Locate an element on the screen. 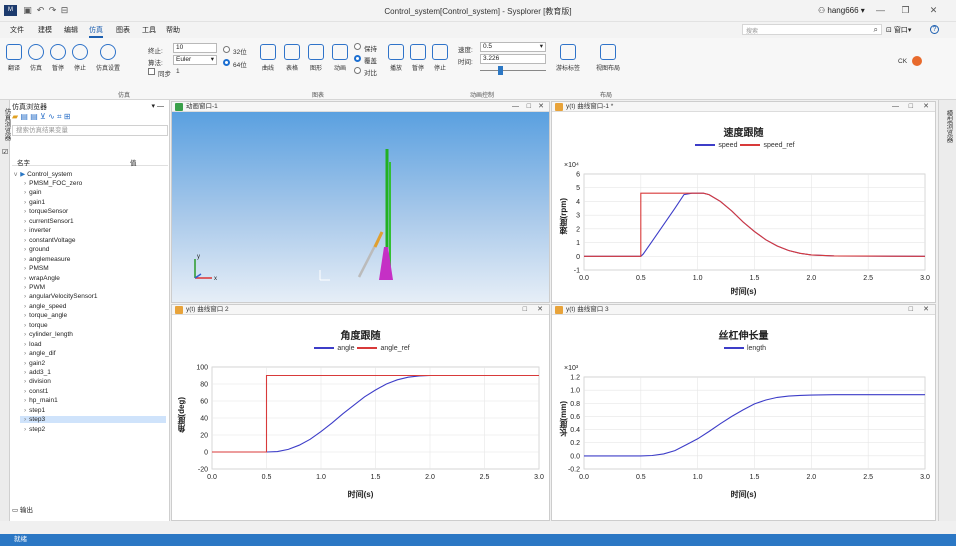  plot-icon: ∿ is located at coordinates (51, 116).